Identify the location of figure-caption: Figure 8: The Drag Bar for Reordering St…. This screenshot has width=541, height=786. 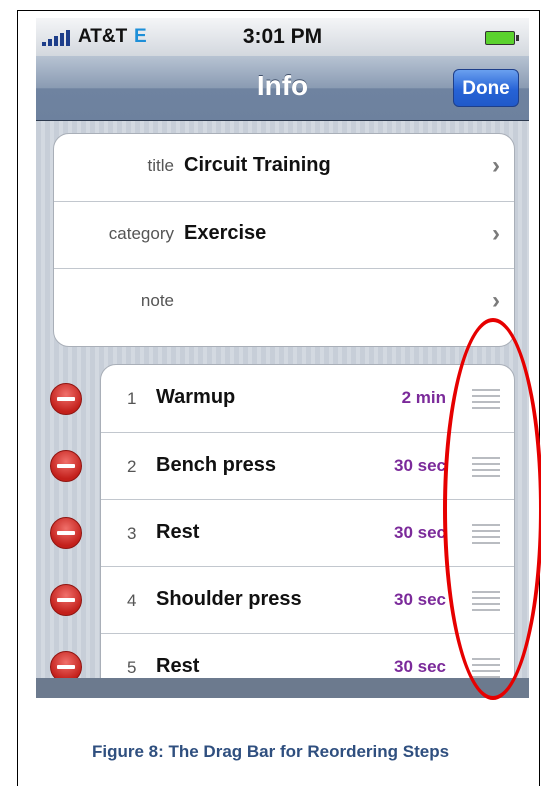
(270, 751).